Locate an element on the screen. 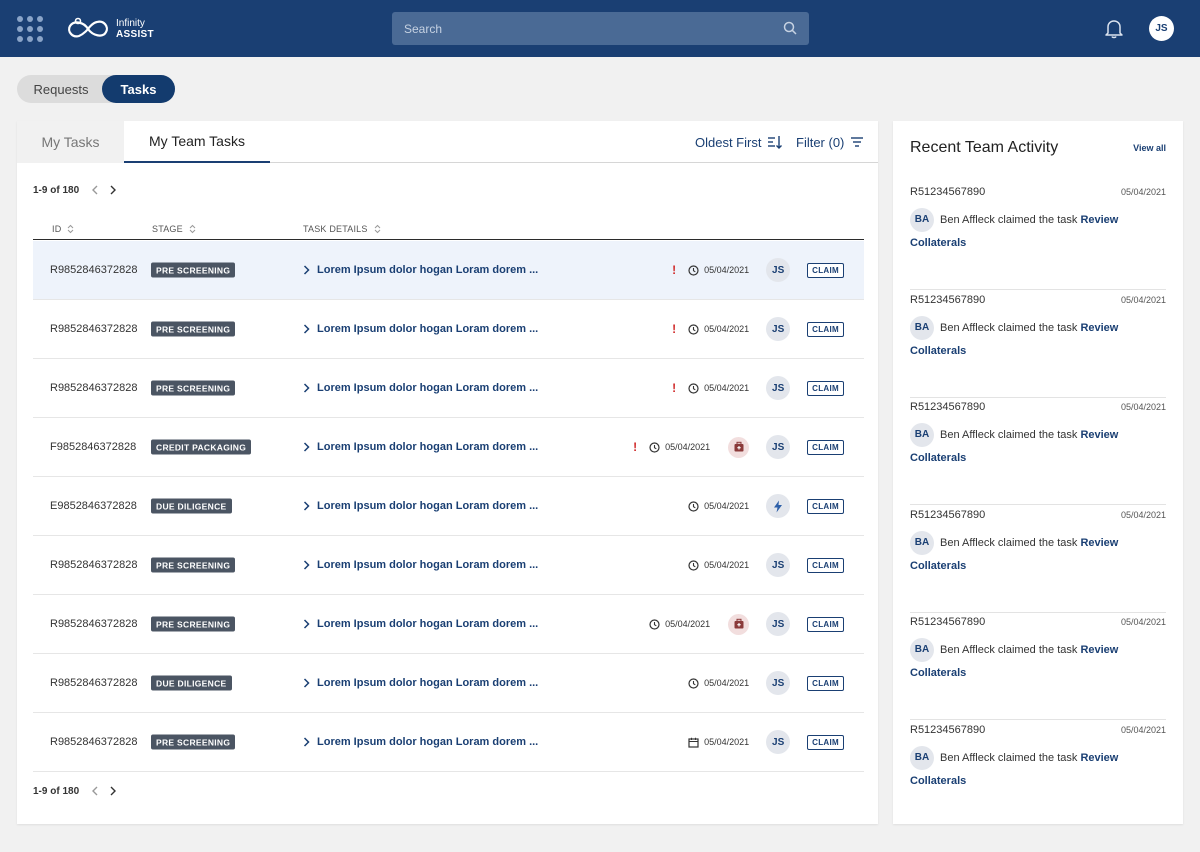  assignee-avatar is located at coordinates (778, 506).